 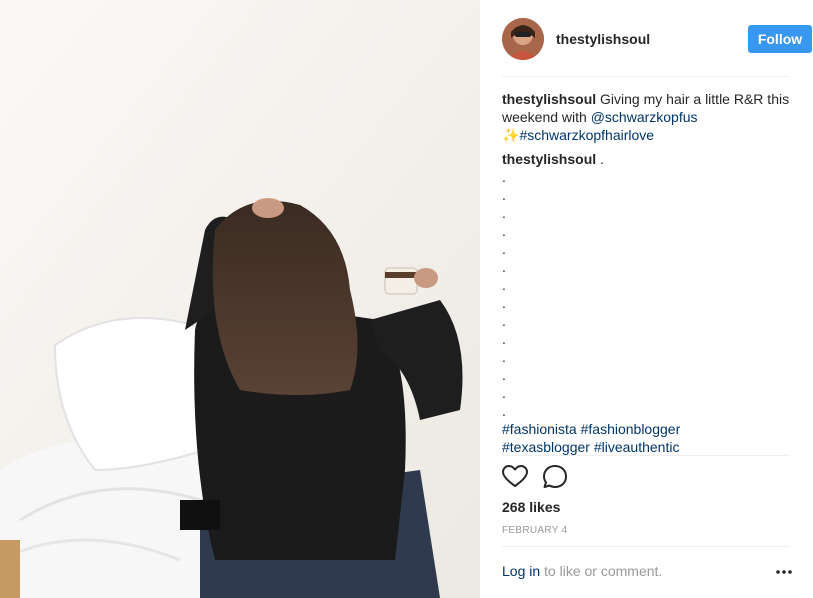 What do you see at coordinates (646, 455) in the screenshot?
I see `actions-divider` at bounding box center [646, 455].